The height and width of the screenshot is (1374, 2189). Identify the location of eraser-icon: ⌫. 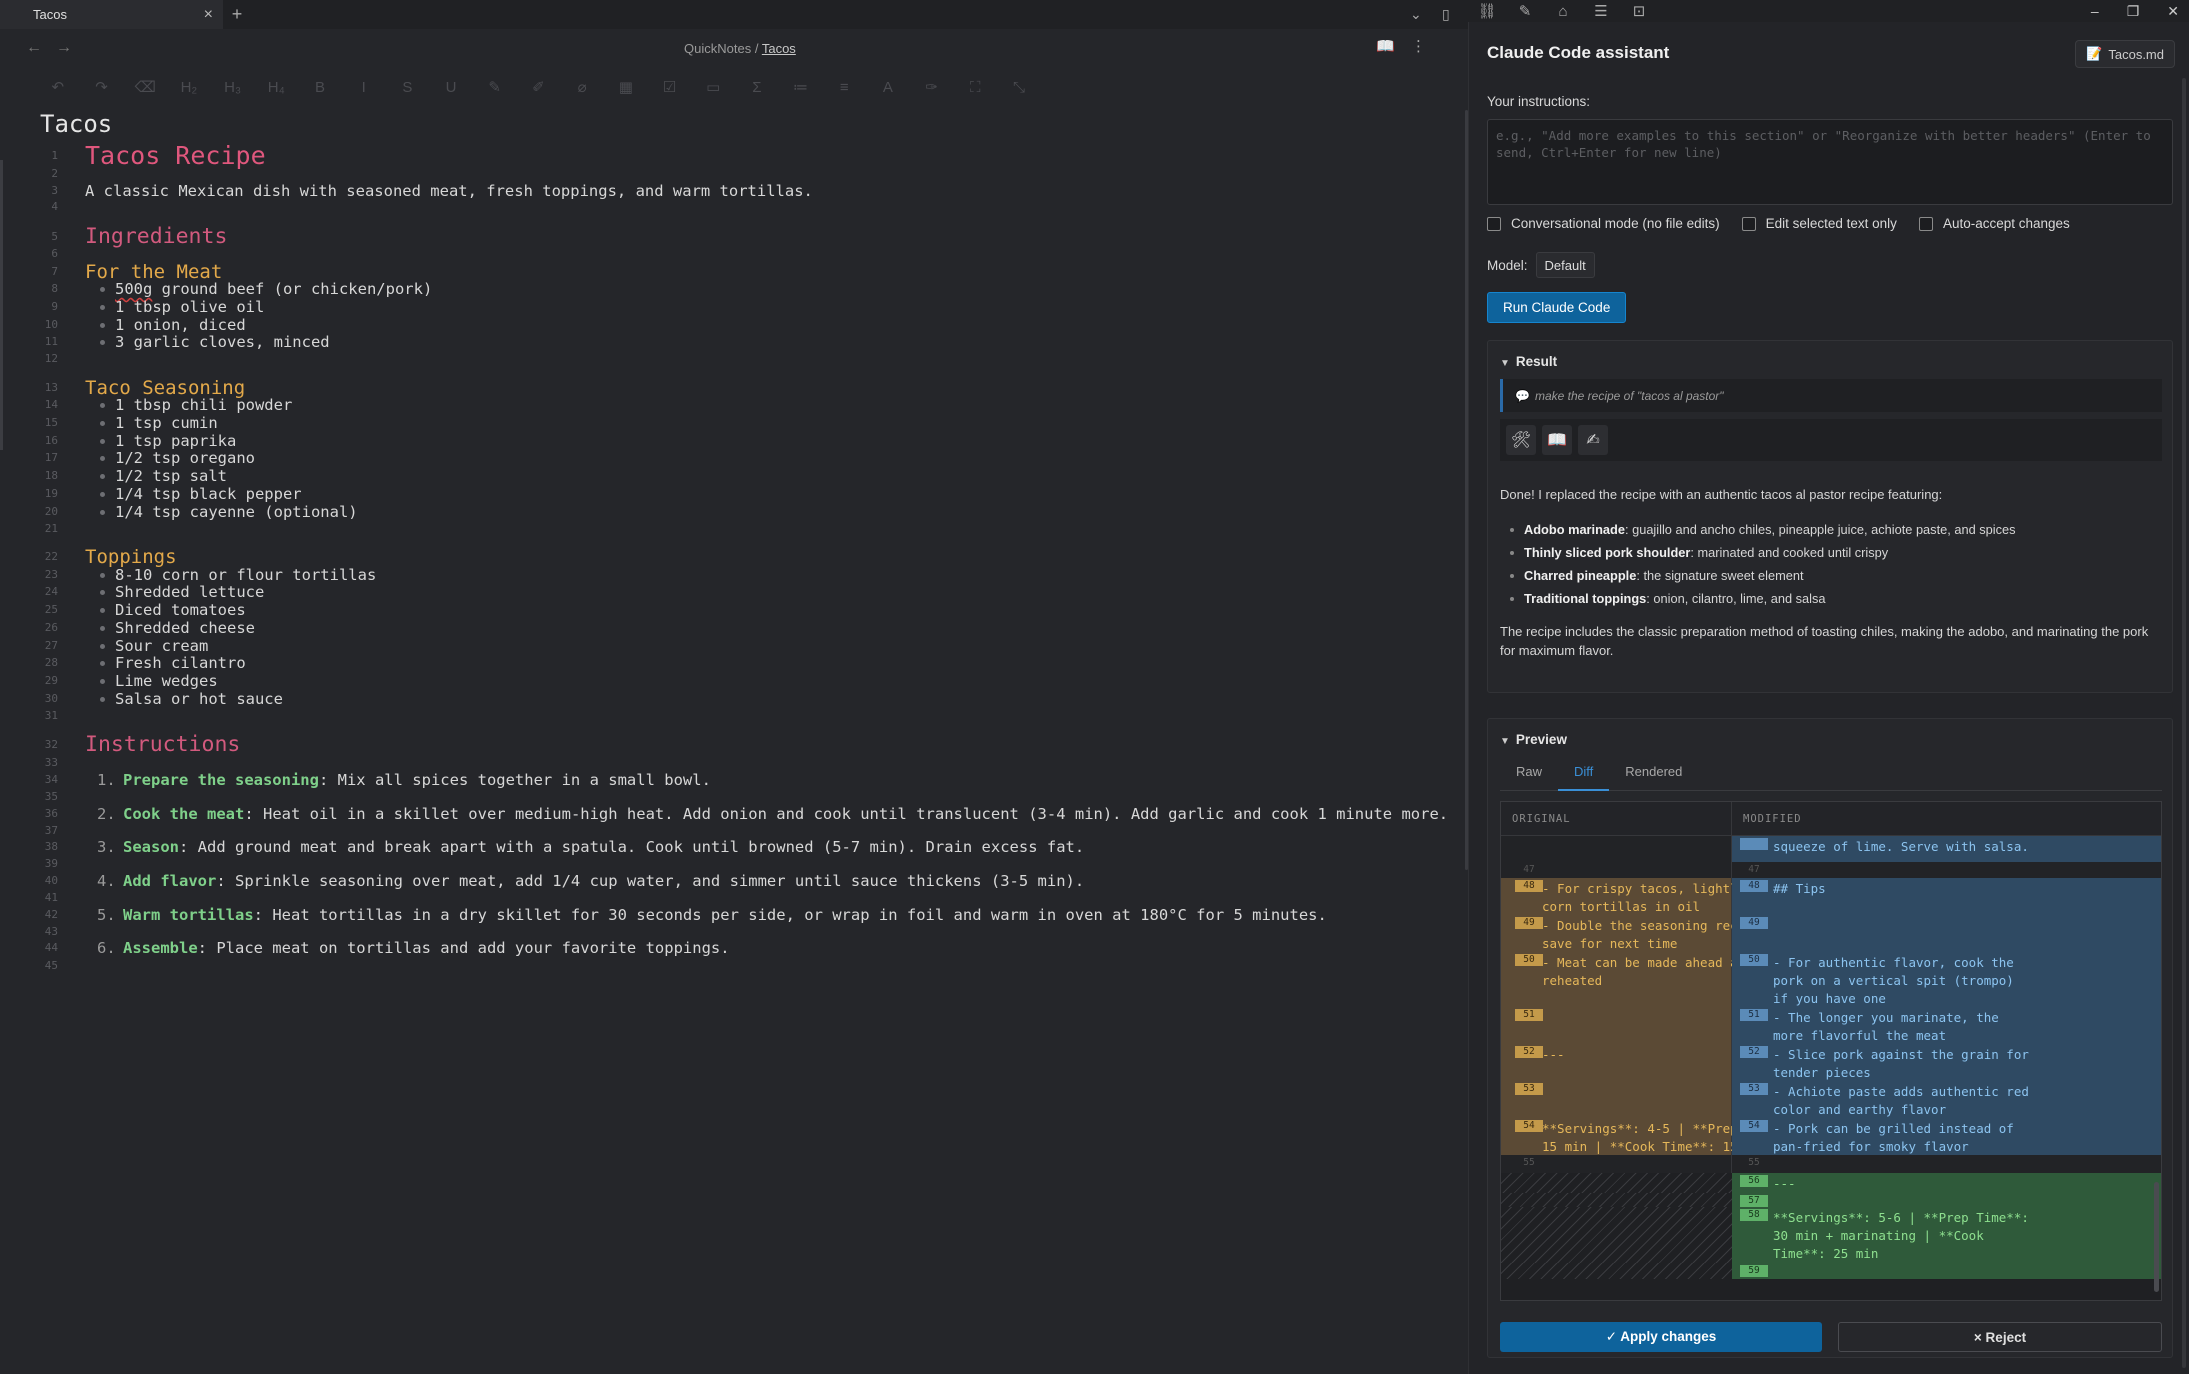
(145, 87).